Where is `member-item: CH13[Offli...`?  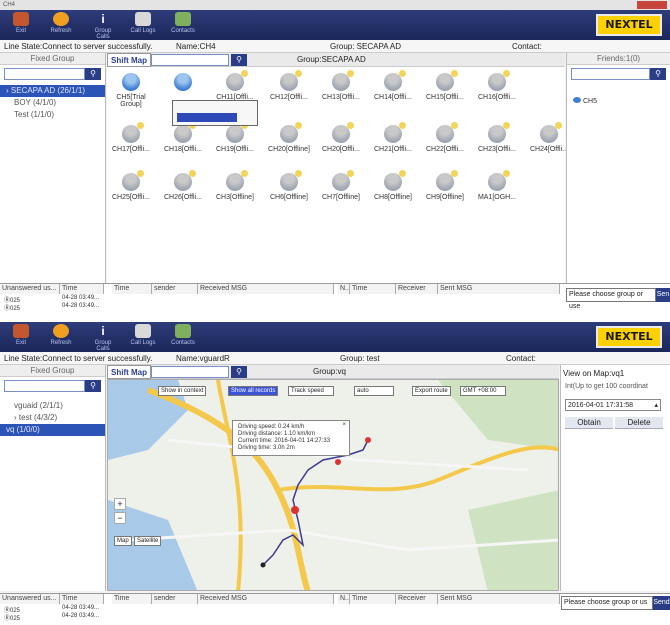 member-item: CH13[Offli... is located at coordinates (341, 90).